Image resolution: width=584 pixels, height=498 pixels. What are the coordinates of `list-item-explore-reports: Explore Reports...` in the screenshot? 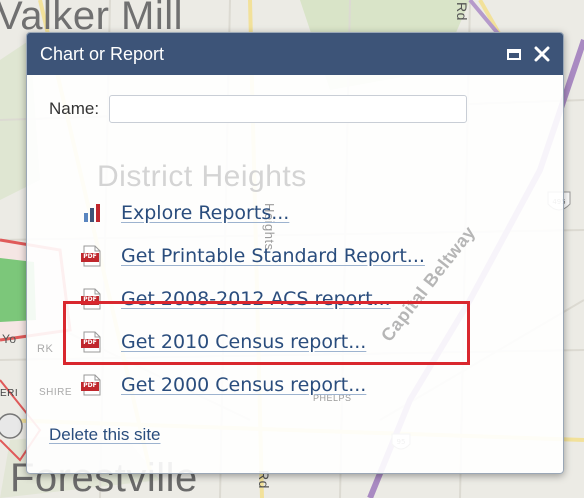 It's located at (254, 212).